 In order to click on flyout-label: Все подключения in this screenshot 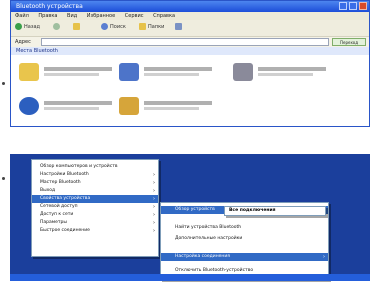, I will do `click(275, 211)`.